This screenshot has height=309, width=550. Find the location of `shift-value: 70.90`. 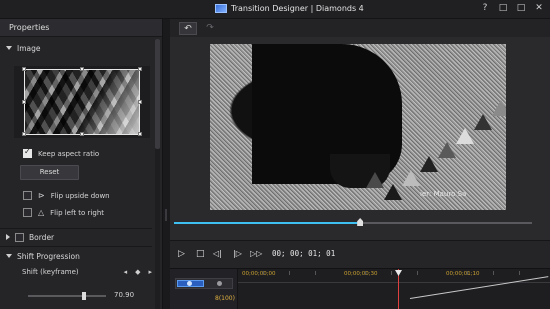

shift-value: 70.90 is located at coordinates (124, 295).